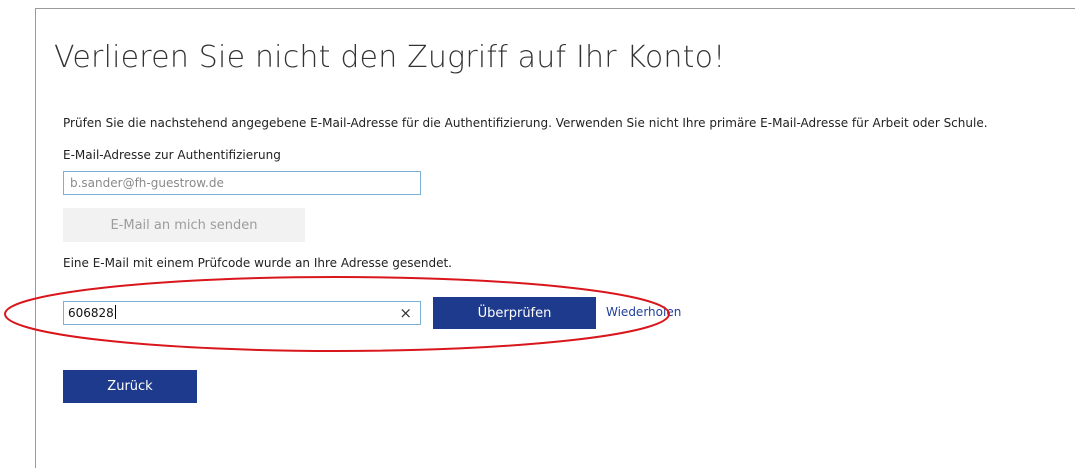 The width and height of the screenshot is (1075, 468). What do you see at coordinates (184, 225) in the screenshot?
I see `send-email-button: E-Mail an mich senden` at bounding box center [184, 225].